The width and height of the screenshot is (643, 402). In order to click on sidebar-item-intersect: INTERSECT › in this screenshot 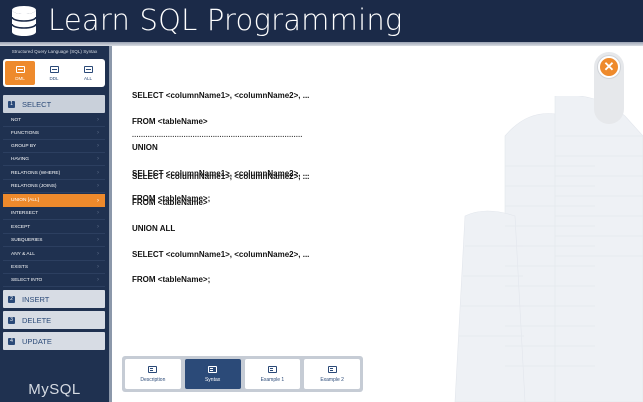, I will do `click(54, 213)`.